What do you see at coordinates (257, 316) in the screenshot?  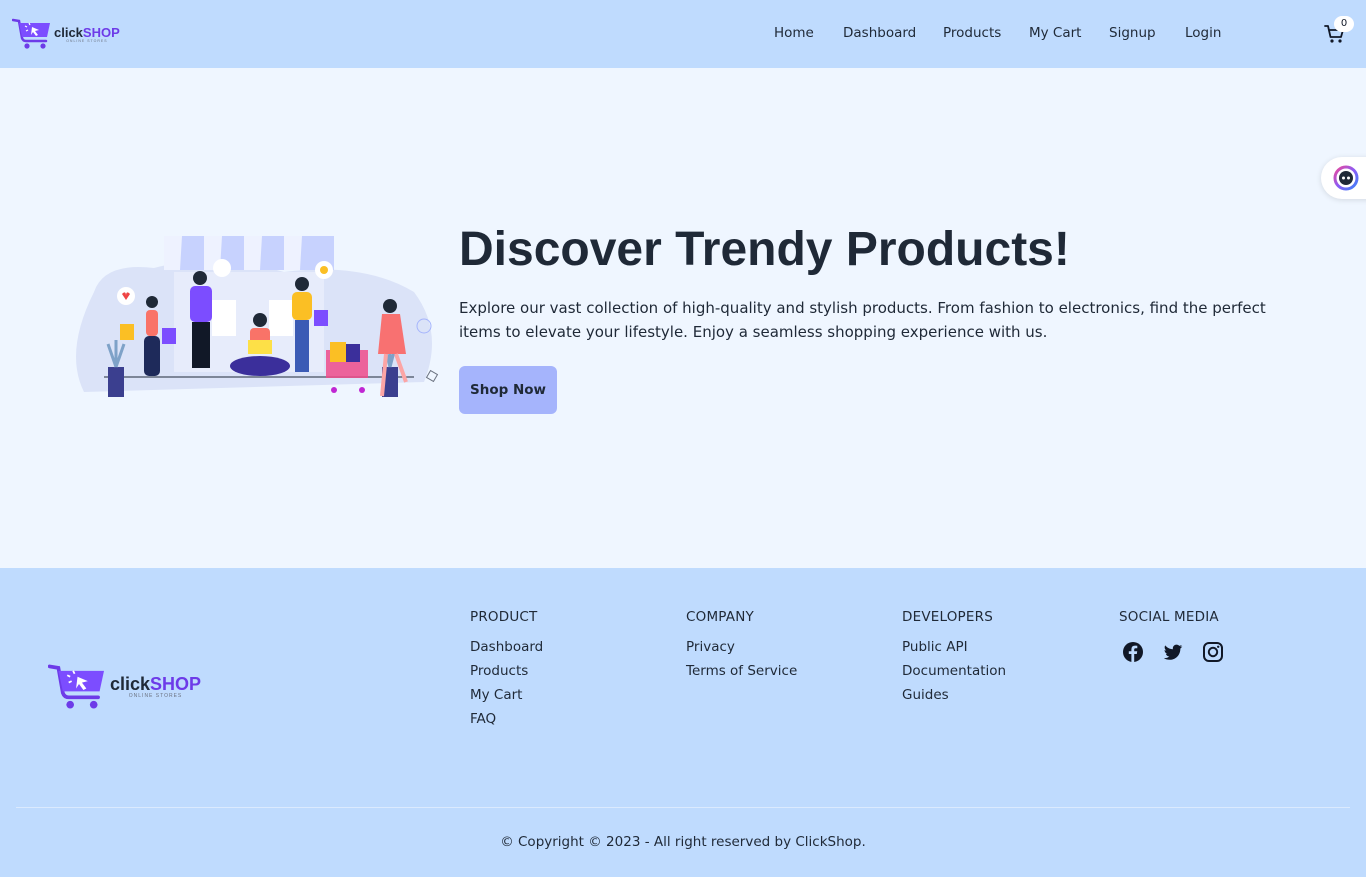 I see `shopping-people-illustration` at bounding box center [257, 316].